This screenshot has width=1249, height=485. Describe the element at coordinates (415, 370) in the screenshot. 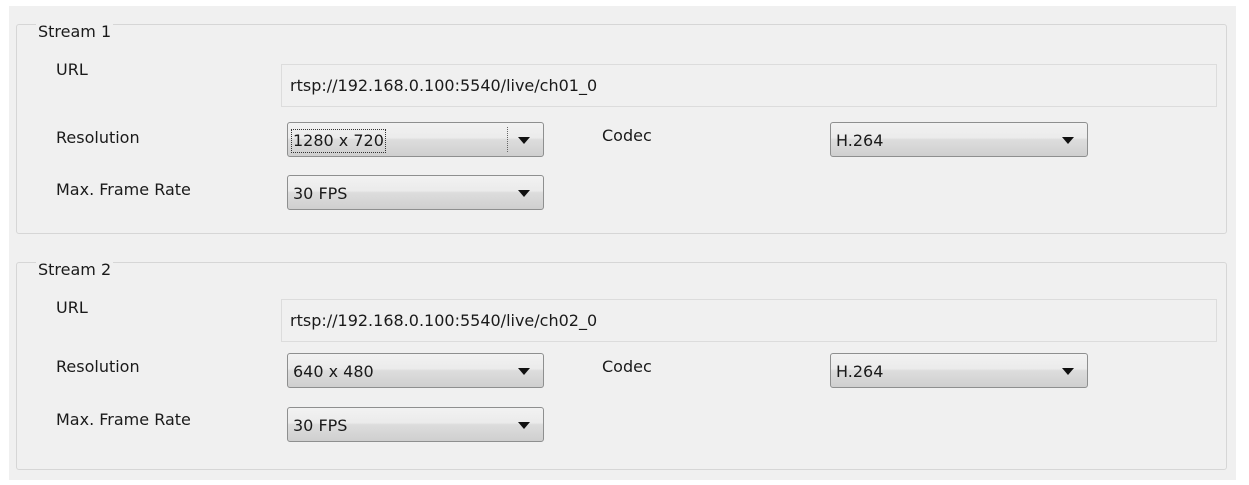

I see `stream2-resolution-select: 640 x 480` at that location.